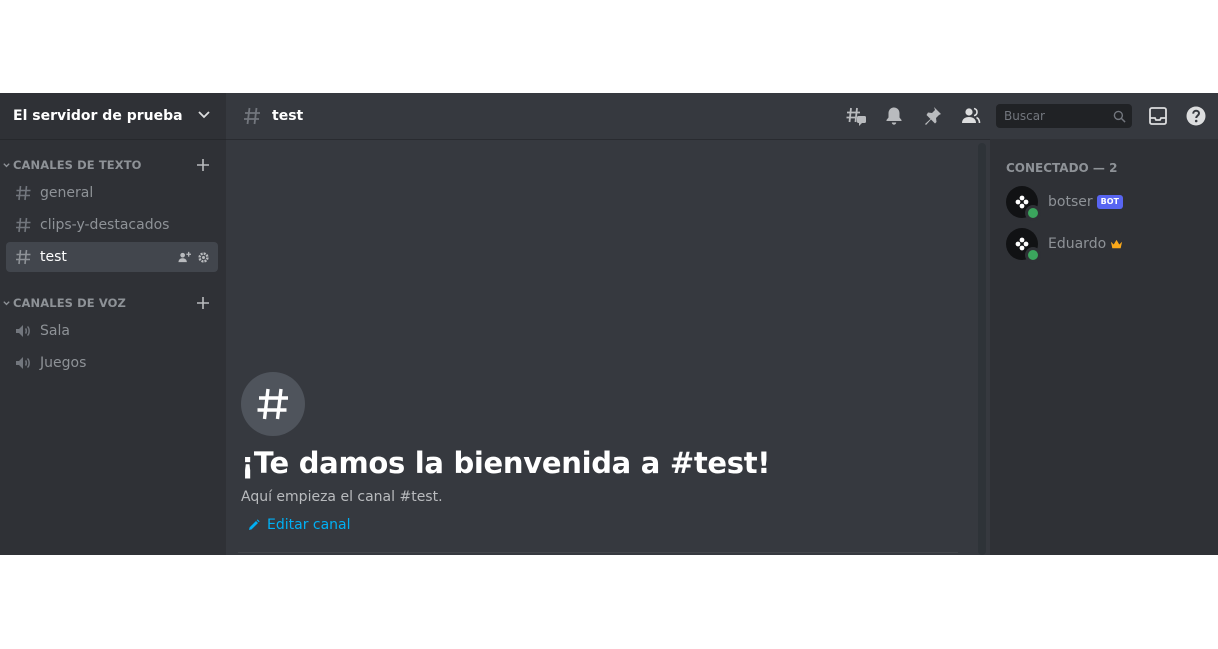 The height and width of the screenshot is (649, 1218). Describe the element at coordinates (77, 165) in the screenshot. I see `category-label: CANALES DE TEXTO` at that location.